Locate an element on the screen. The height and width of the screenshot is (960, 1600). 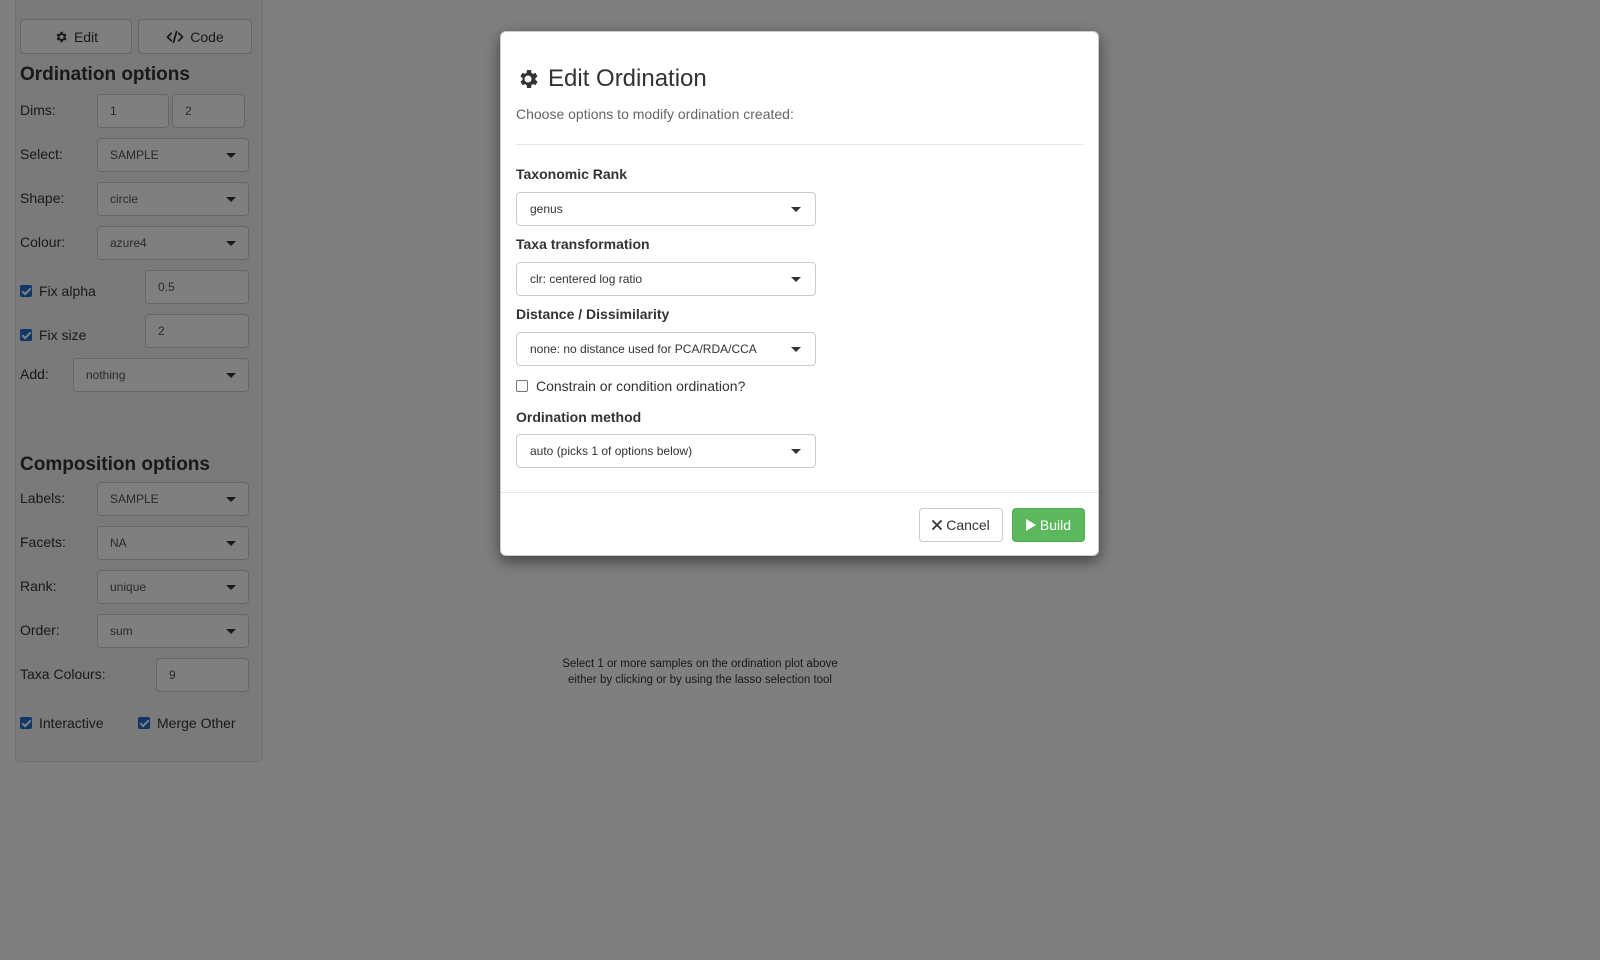
taxonomic-rank-dropdown: genus is located at coordinates (666, 209).